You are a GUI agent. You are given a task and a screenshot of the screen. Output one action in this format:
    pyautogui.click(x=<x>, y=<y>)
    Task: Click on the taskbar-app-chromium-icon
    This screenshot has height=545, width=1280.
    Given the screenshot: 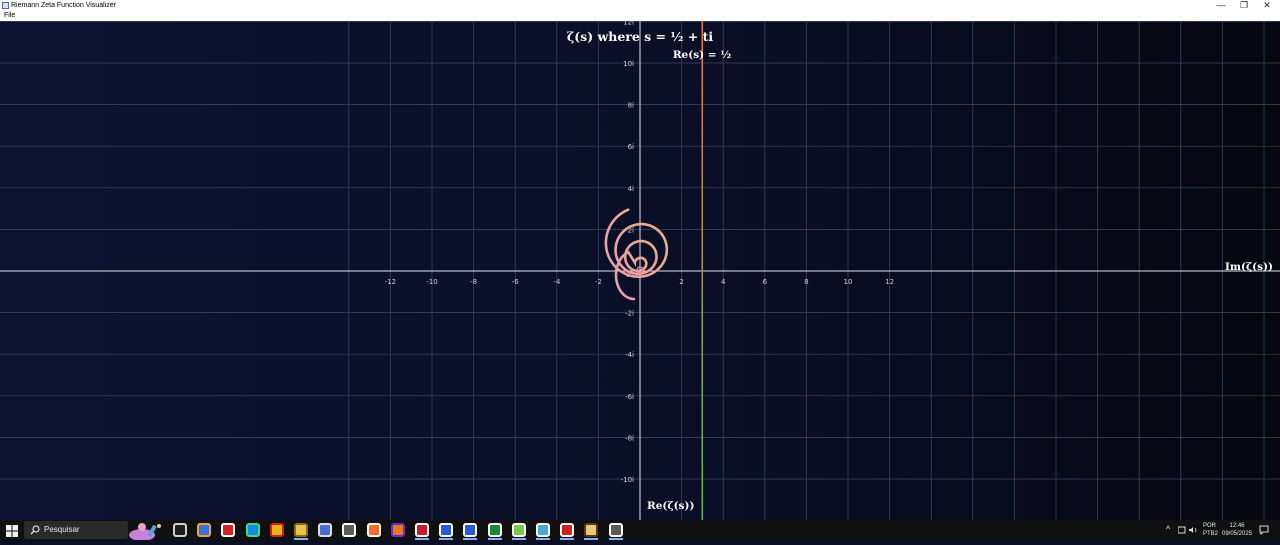 What is the action you would take?
    pyautogui.click(x=325, y=530)
    